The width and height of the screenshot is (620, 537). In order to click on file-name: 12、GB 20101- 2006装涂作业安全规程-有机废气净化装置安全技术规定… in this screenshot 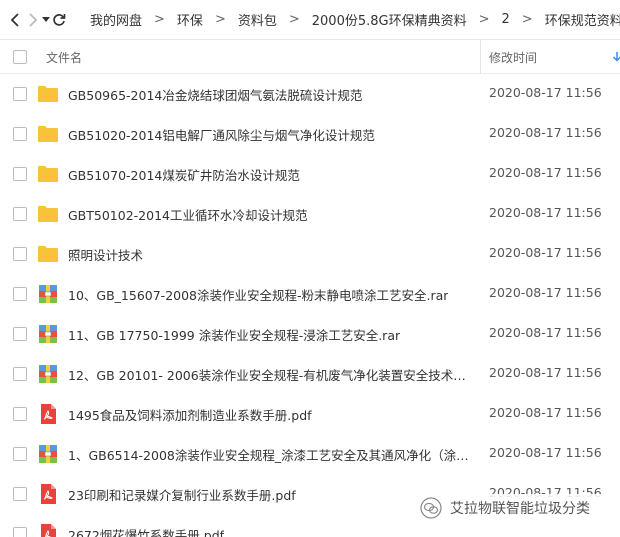, I will do `click(270, 374)`.